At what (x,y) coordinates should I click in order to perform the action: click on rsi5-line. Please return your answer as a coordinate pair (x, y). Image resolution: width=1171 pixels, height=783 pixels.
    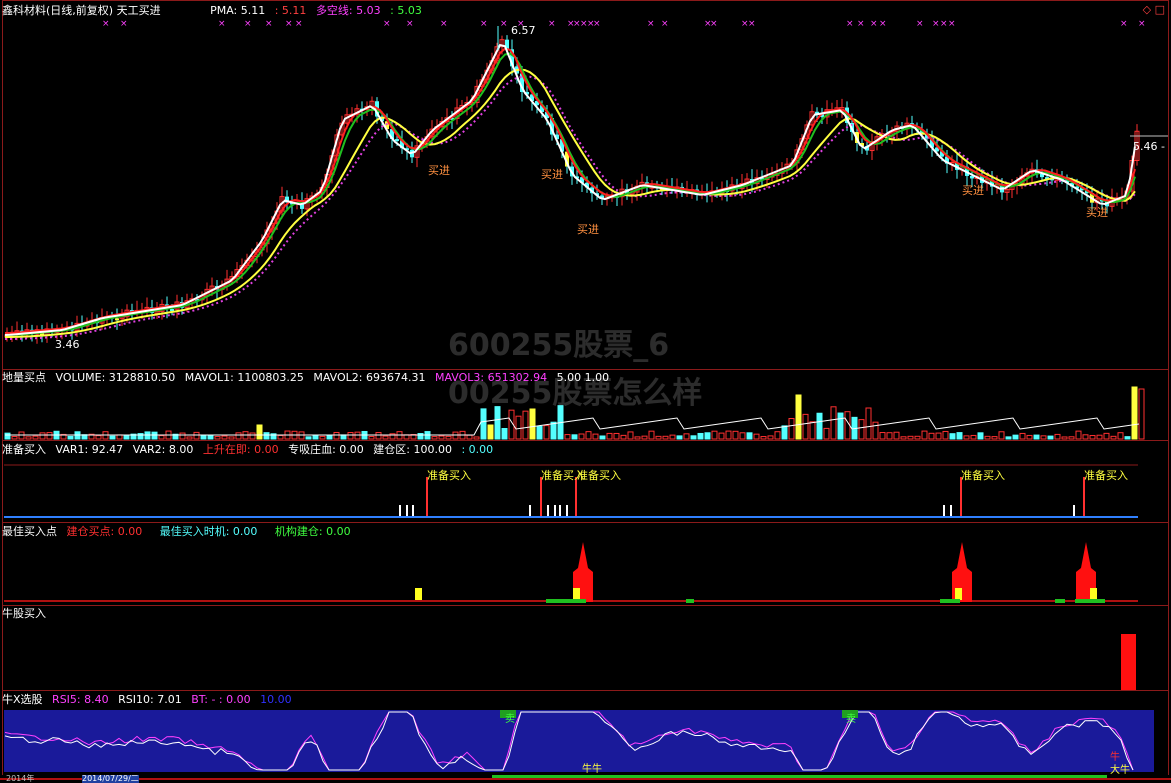
    Looking at the image, I should click on (569, 741).